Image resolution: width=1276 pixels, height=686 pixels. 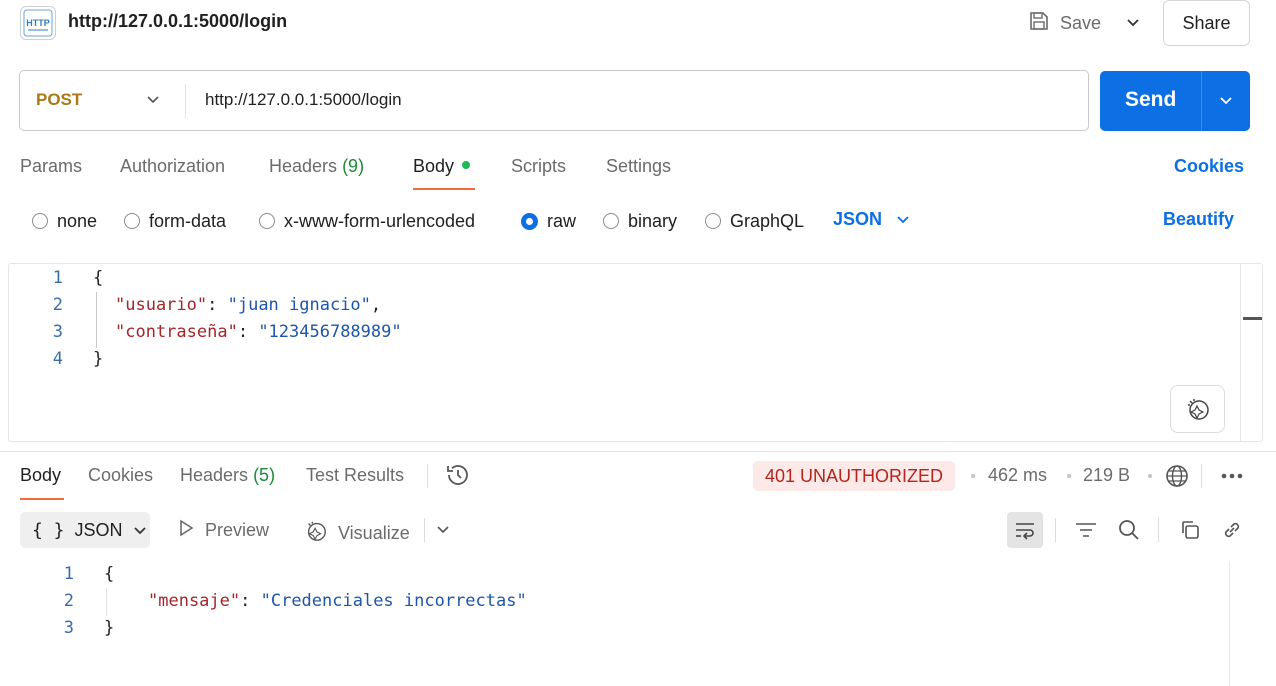 What do you see at coordinates (1206, 23) in the screenshot?
I see `share-button: Share` at bounding box center [1206, 23].